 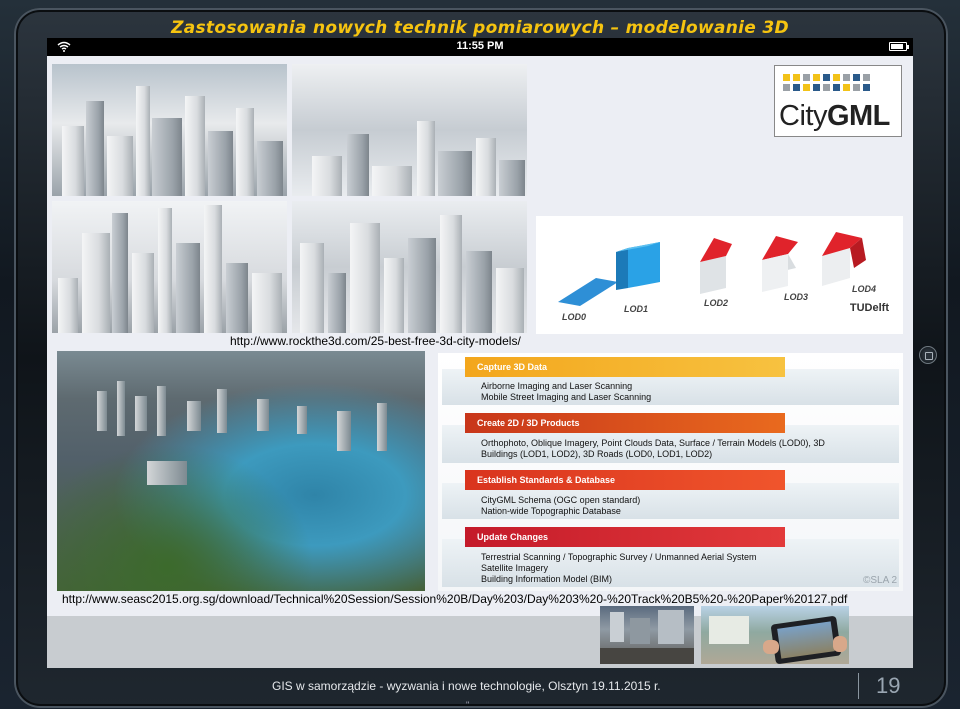 I want to click on workflow-step-3-heading: Establish Standards & Database, so click(x=625, y=480).